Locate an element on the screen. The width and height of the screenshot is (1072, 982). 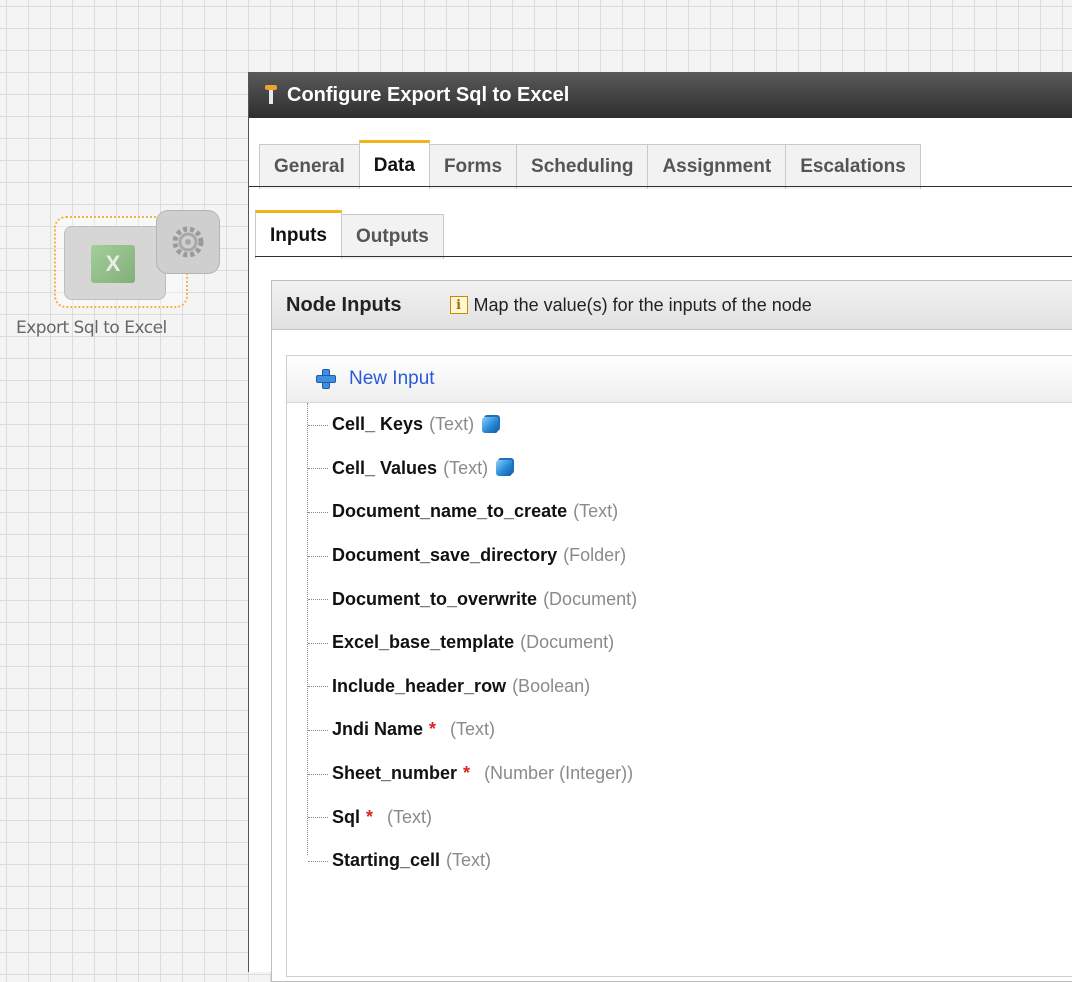
input-type: (Boolean) is located at coordinates (551, 685).